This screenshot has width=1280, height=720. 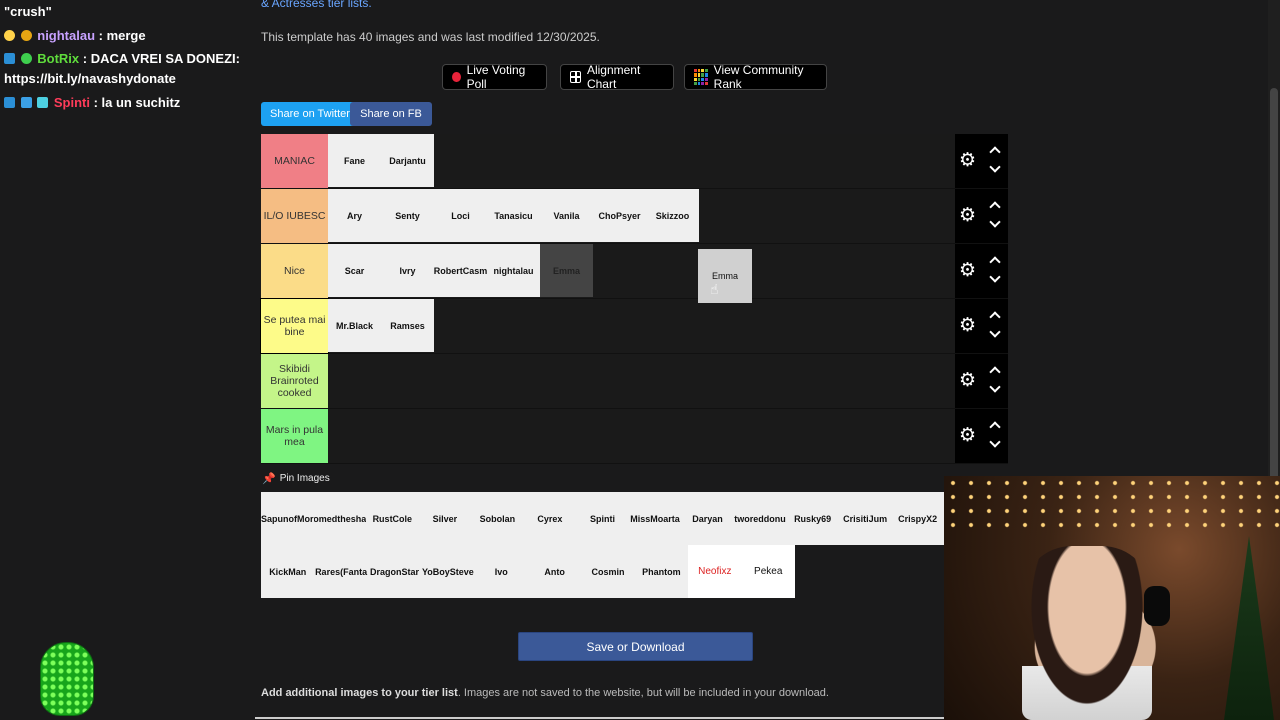 What do you see at coordinates (294, 326) in the screenshot?
I see `tier-label: Se putea mai bine` at bounding box center [294, 326].